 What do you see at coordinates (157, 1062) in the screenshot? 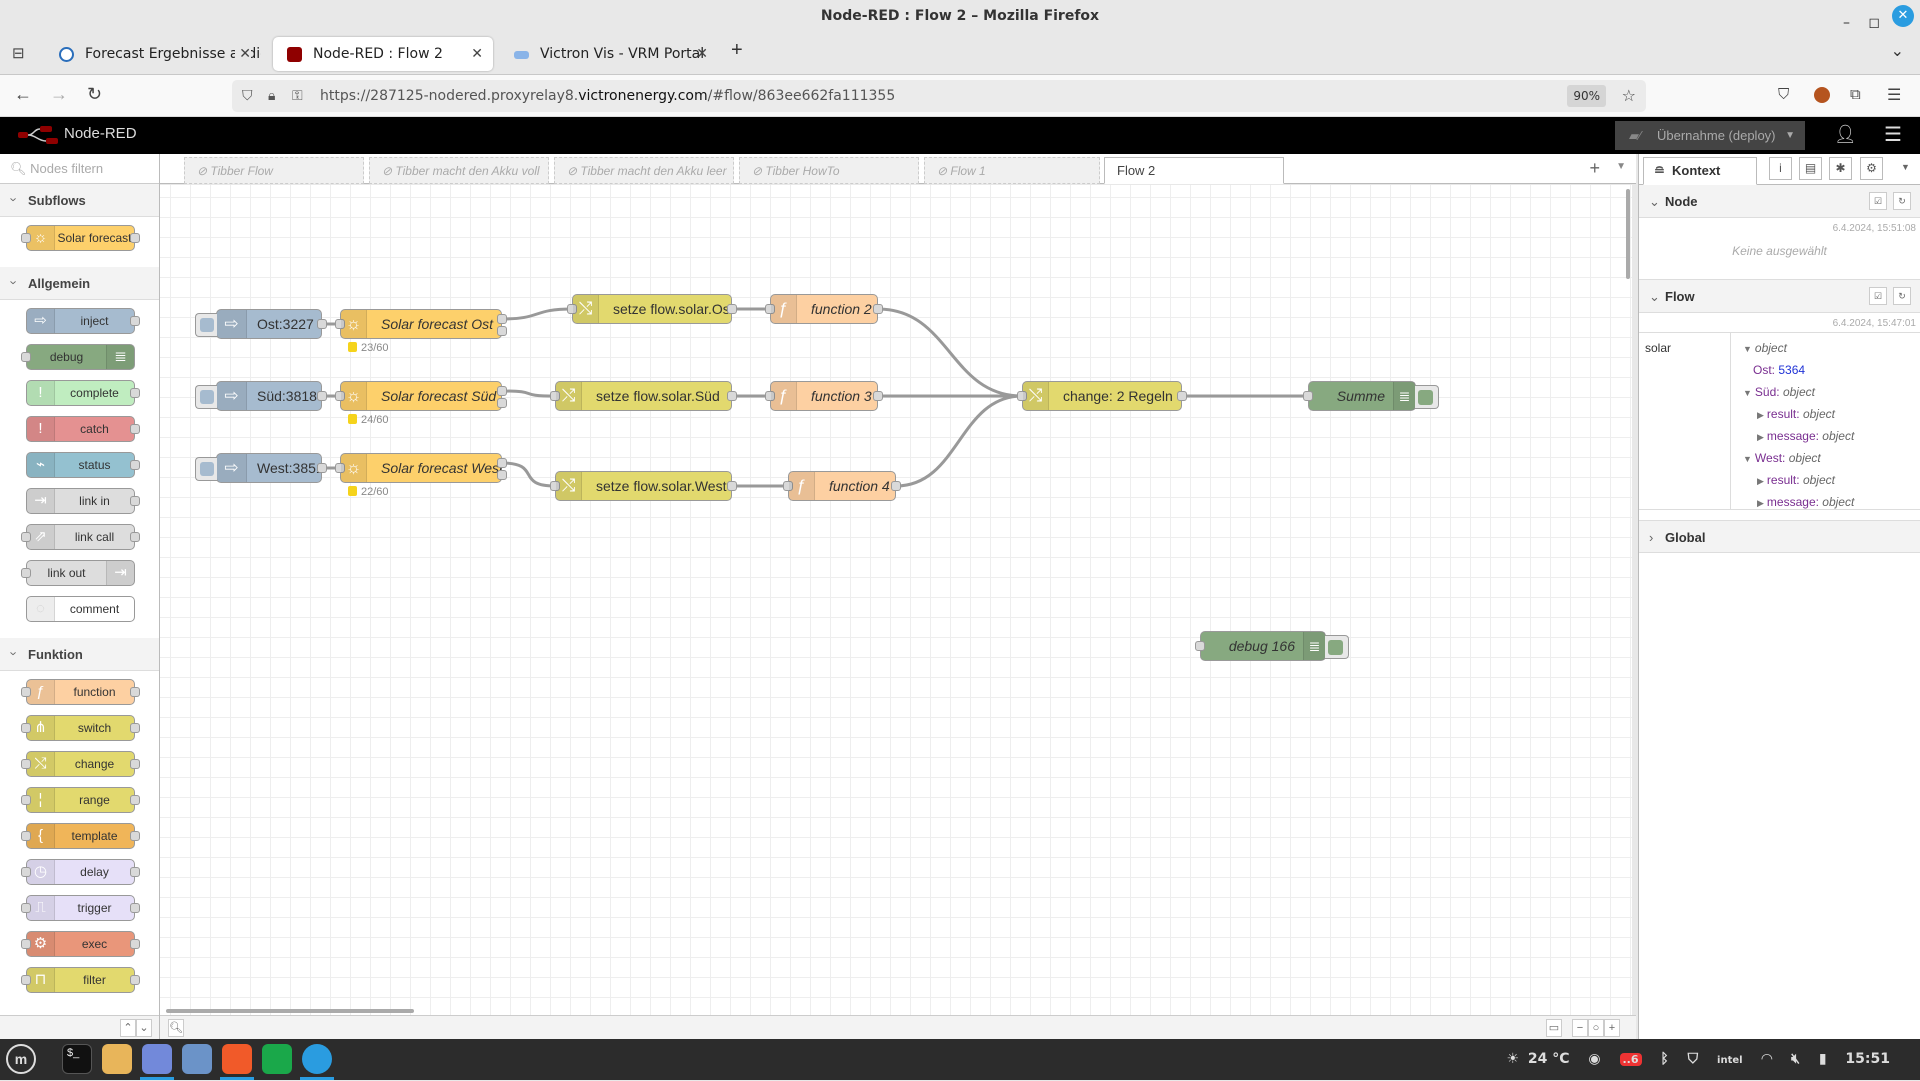
I see `discord-icon` at bounding box center [157, 1062].